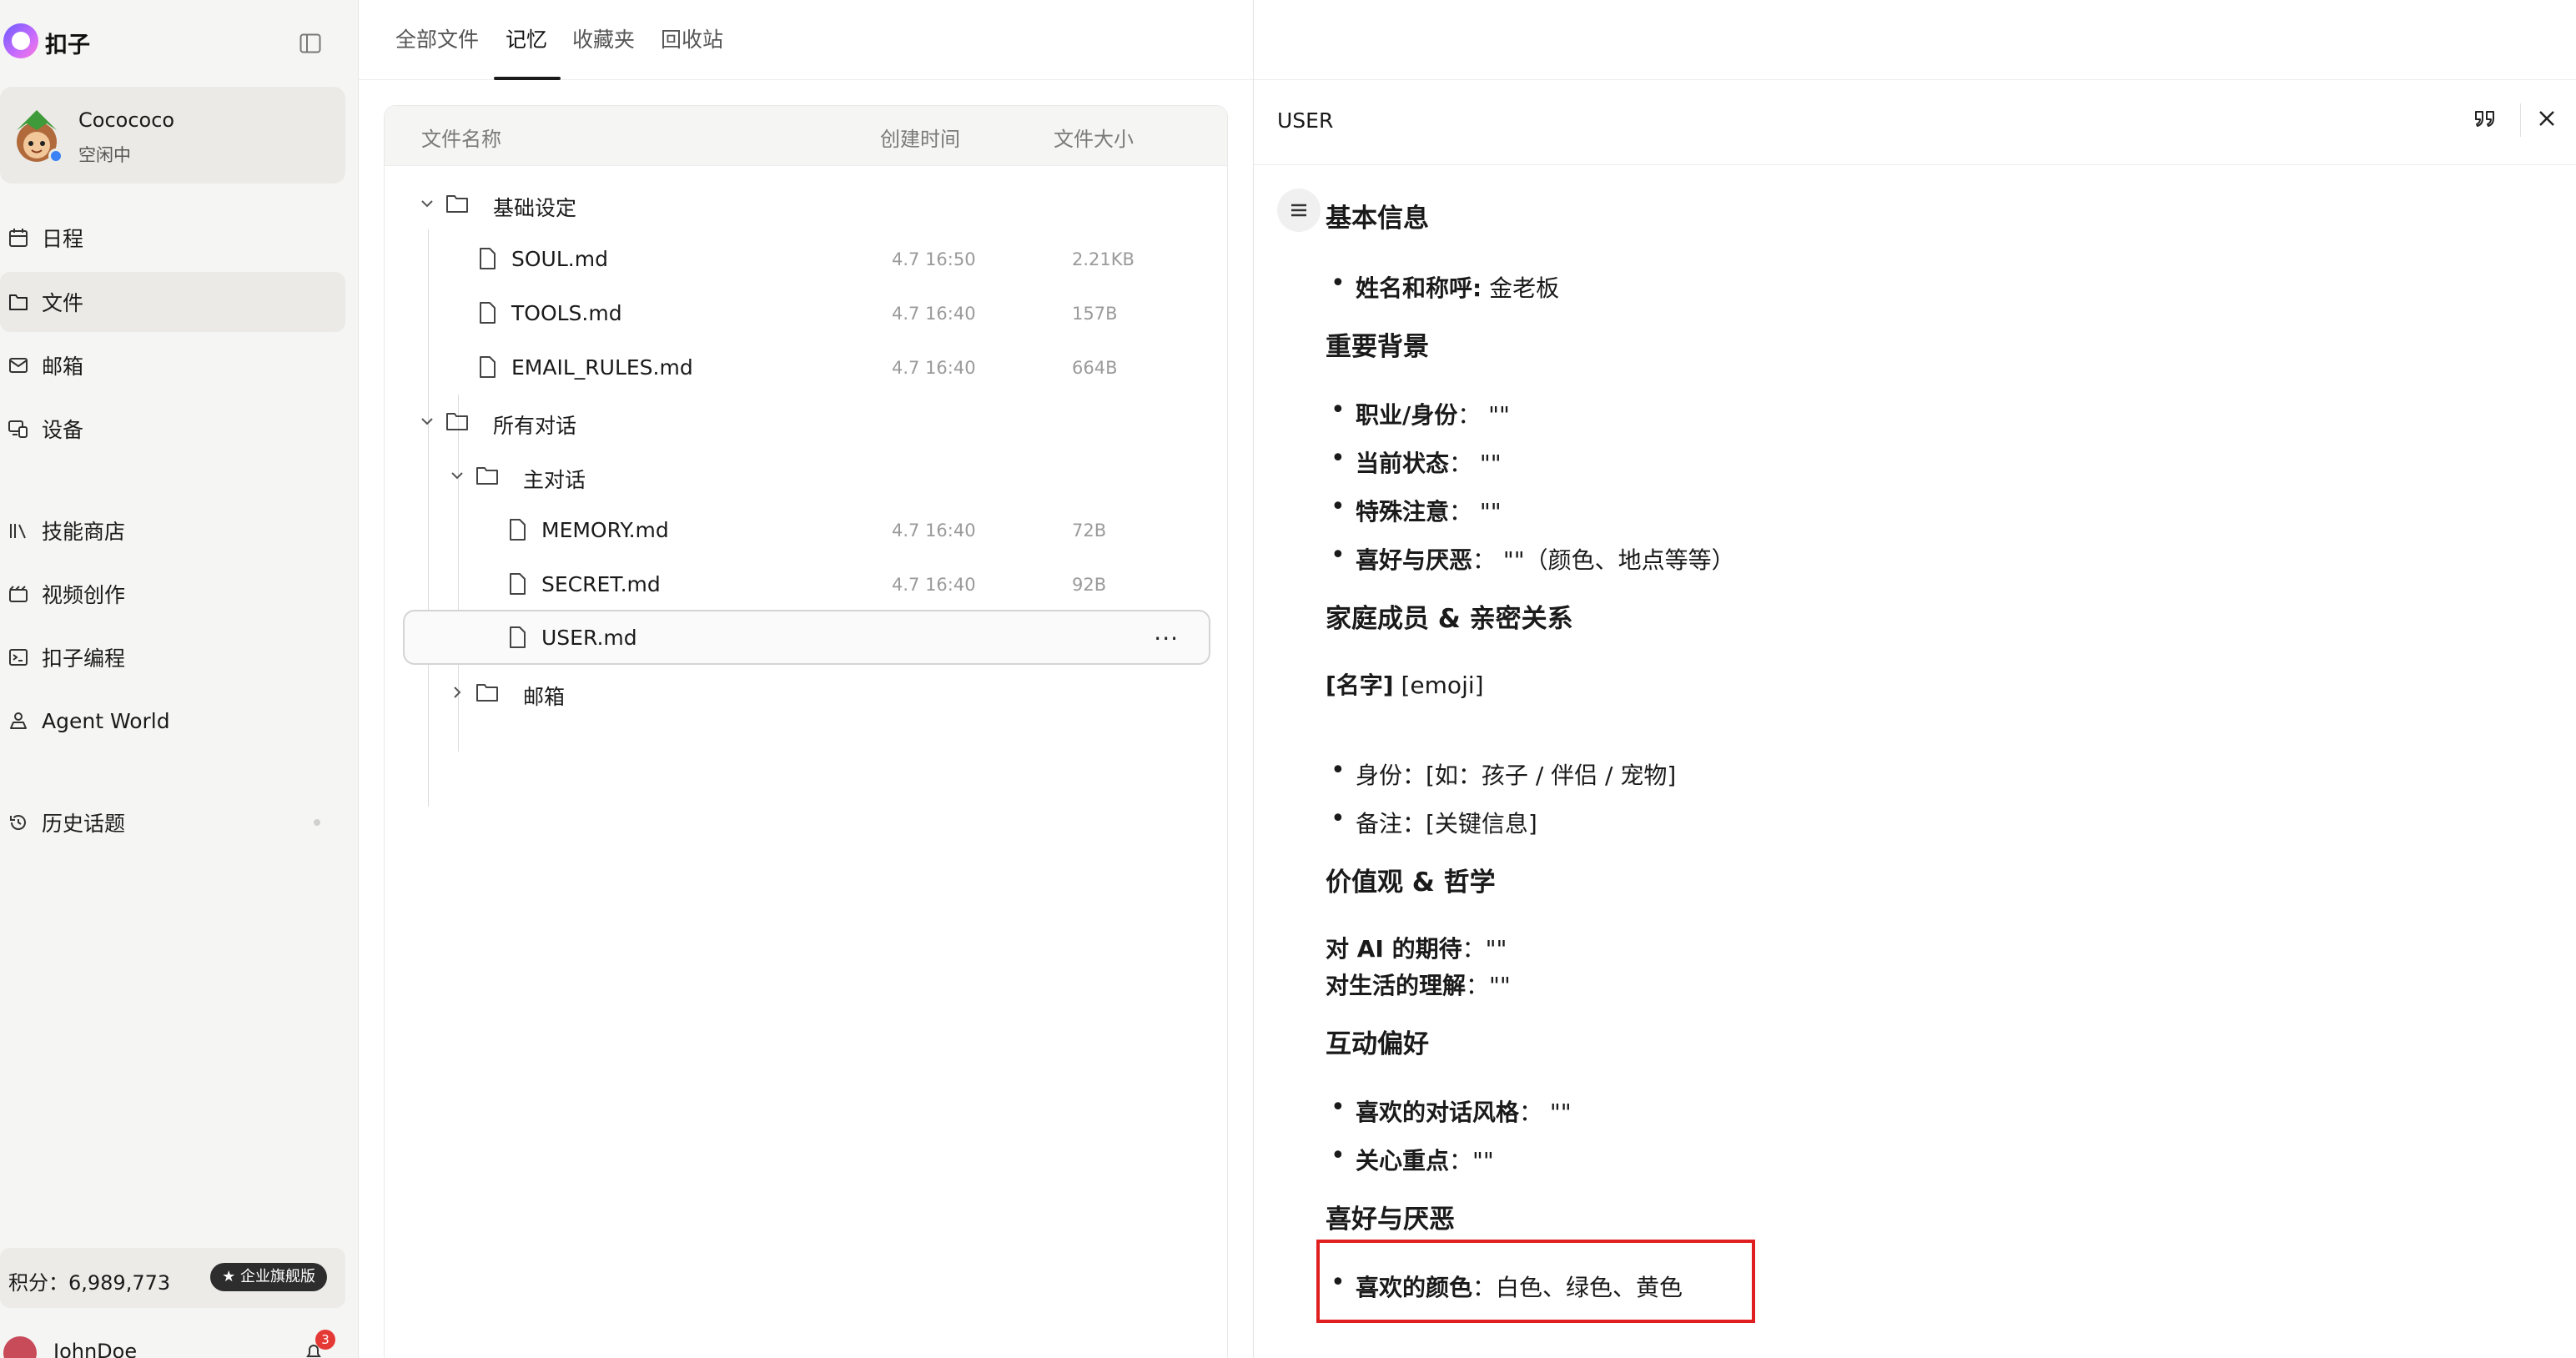 Image resolution: width=2576 pixels, height=1358 pixels. Describe the element at coordinates (535, 426) in the screenshot. I see `tree-item-name: 所有对话` at that location.